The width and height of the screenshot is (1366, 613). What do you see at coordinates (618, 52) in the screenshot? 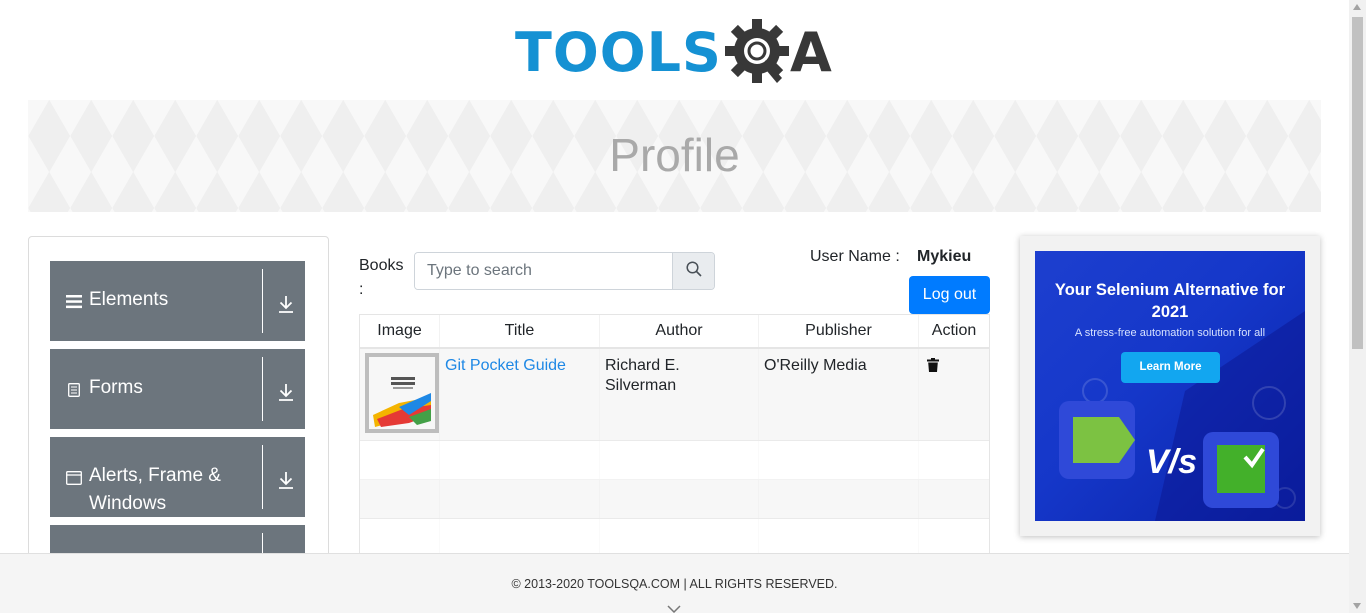
I see `logo-text: TOOLS` at bounding box center [618, 52].